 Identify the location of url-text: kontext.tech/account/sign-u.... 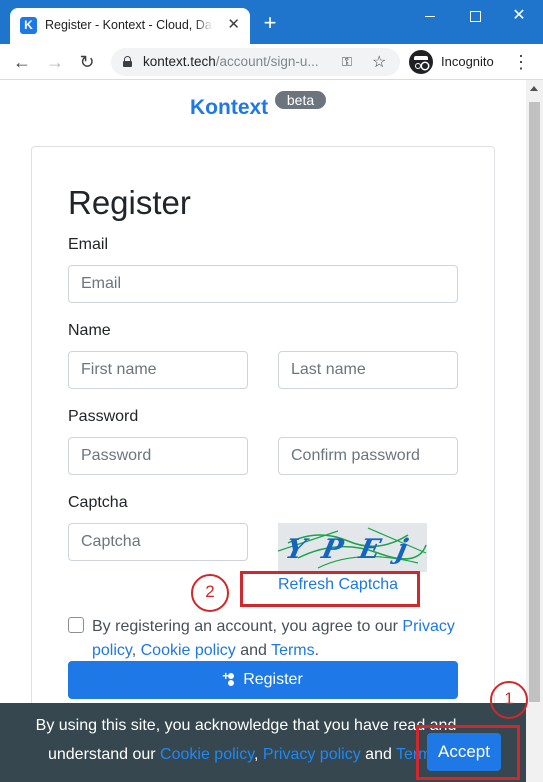
(240, 61).